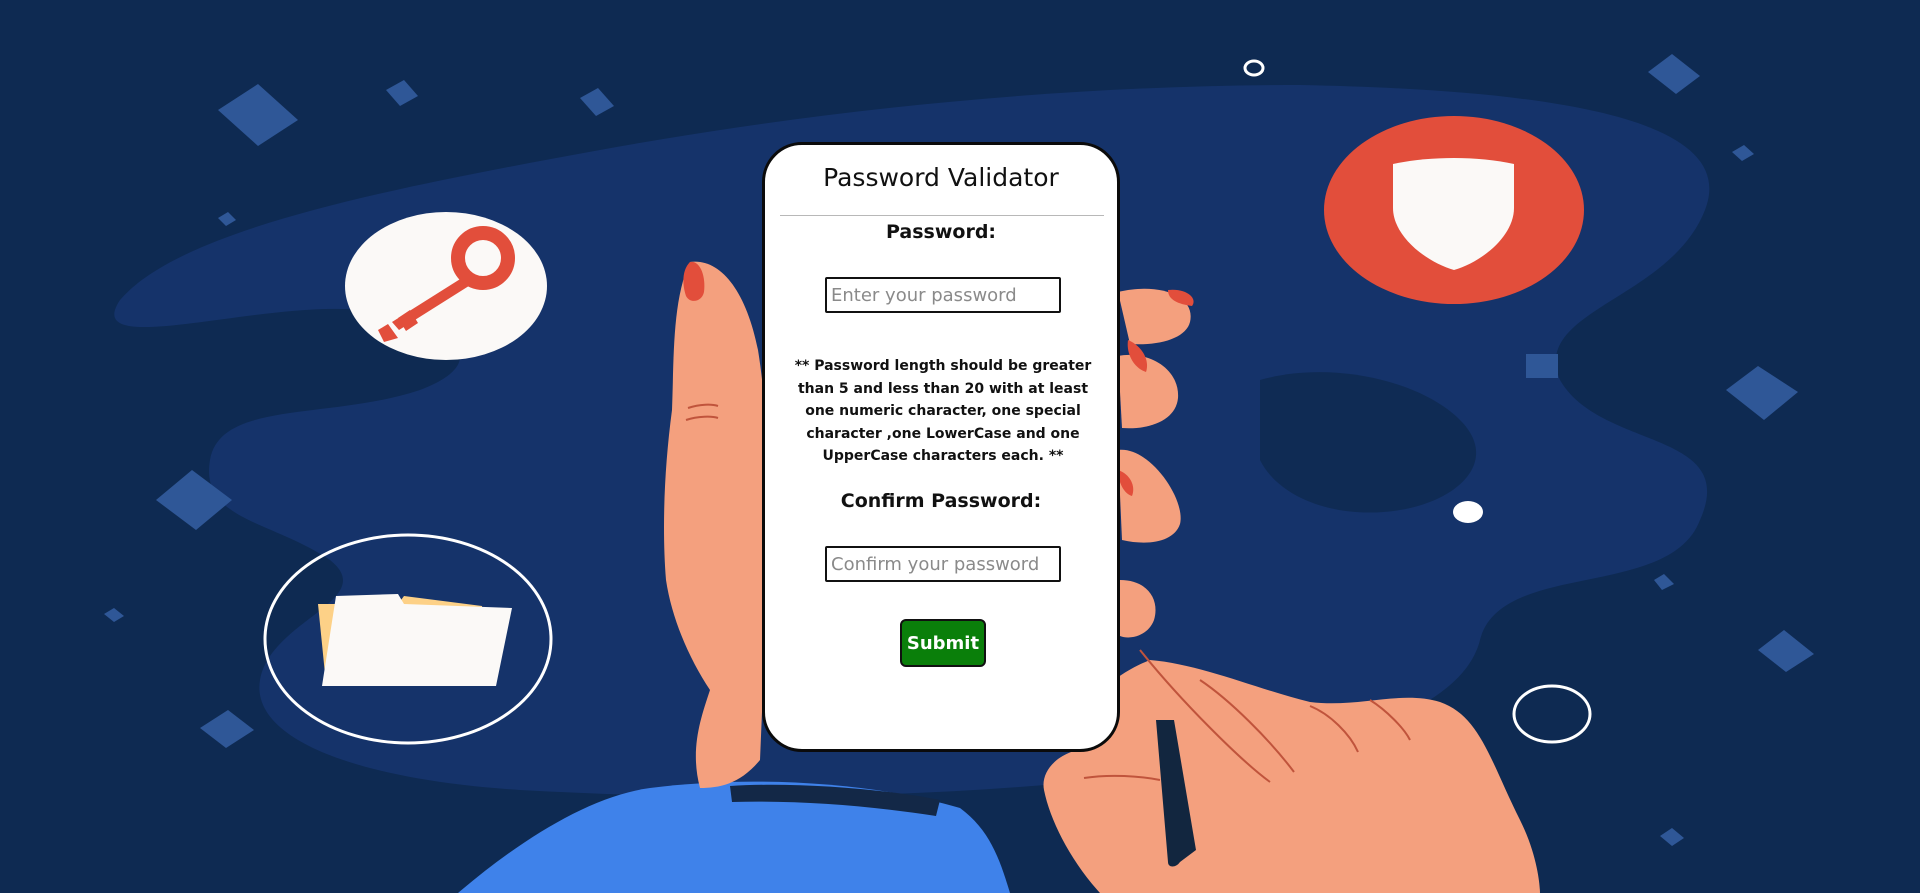 The height and width of the screenshot is (893, 1920). I want to click on submit-button: Submit, so click(943, 643).